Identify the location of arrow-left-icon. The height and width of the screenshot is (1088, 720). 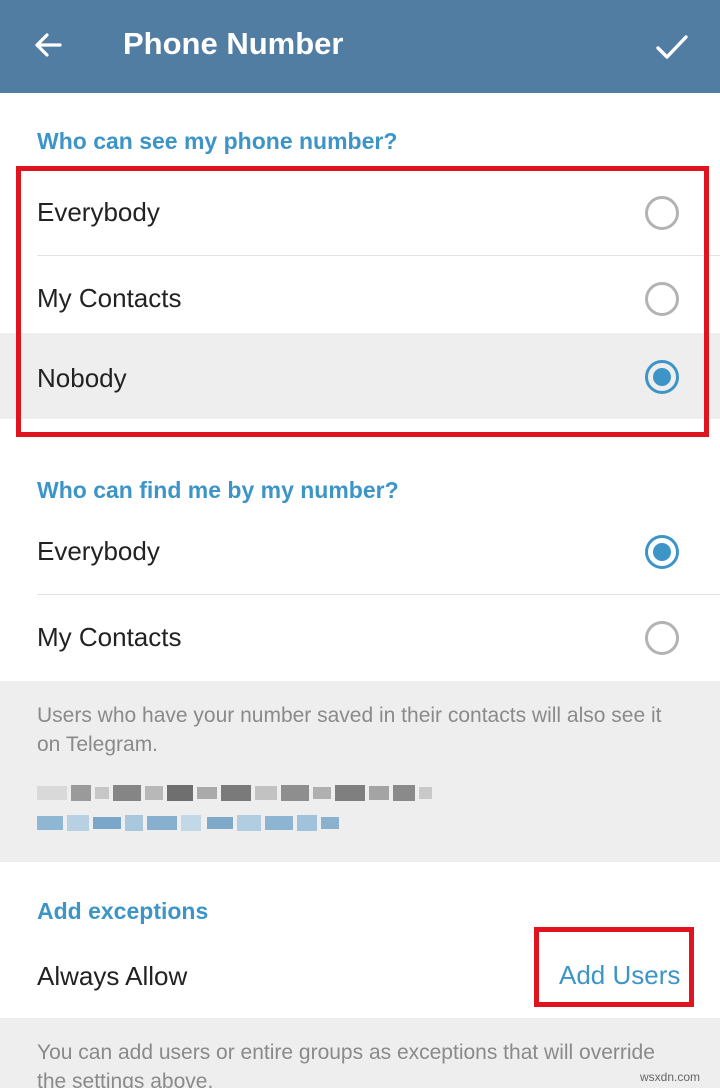
(48, 45).